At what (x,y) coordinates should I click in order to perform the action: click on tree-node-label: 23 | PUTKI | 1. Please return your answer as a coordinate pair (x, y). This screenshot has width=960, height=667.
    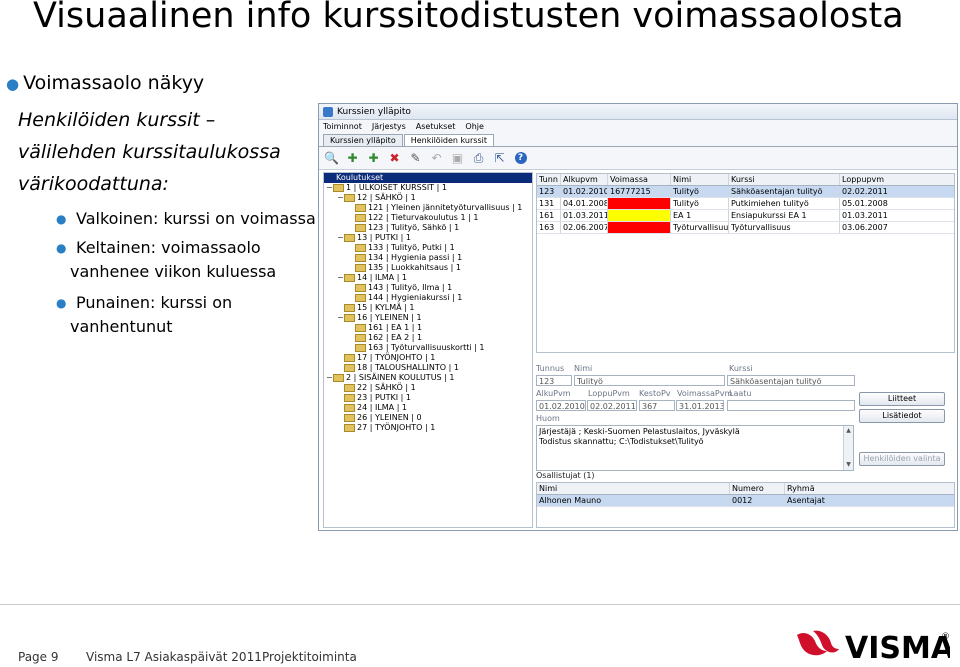
    Looking at the image, I should click on (384, 397).